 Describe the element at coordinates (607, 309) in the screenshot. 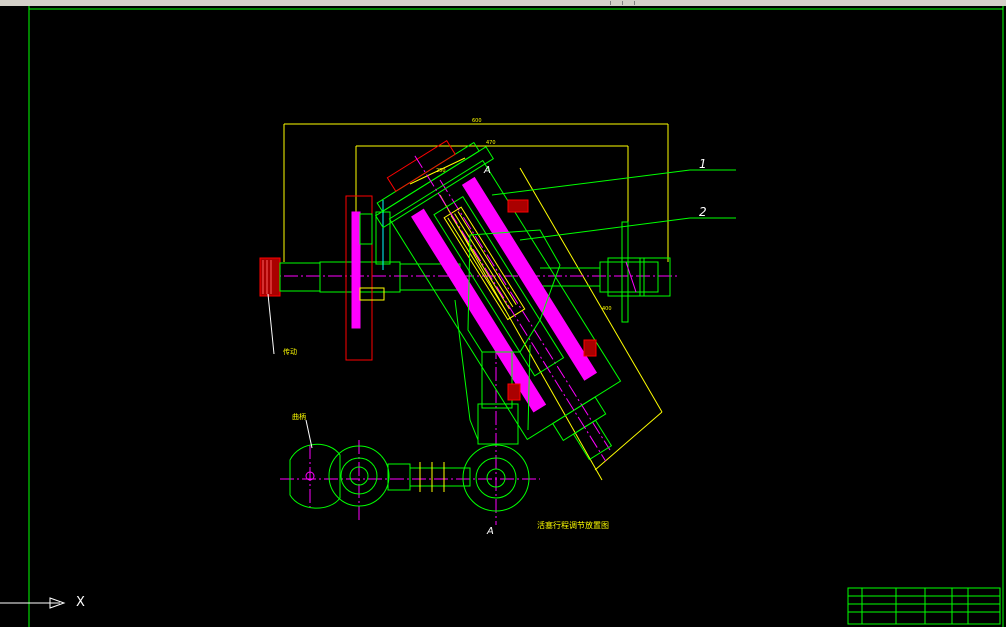

I see `dimension-text: 400` at that location.